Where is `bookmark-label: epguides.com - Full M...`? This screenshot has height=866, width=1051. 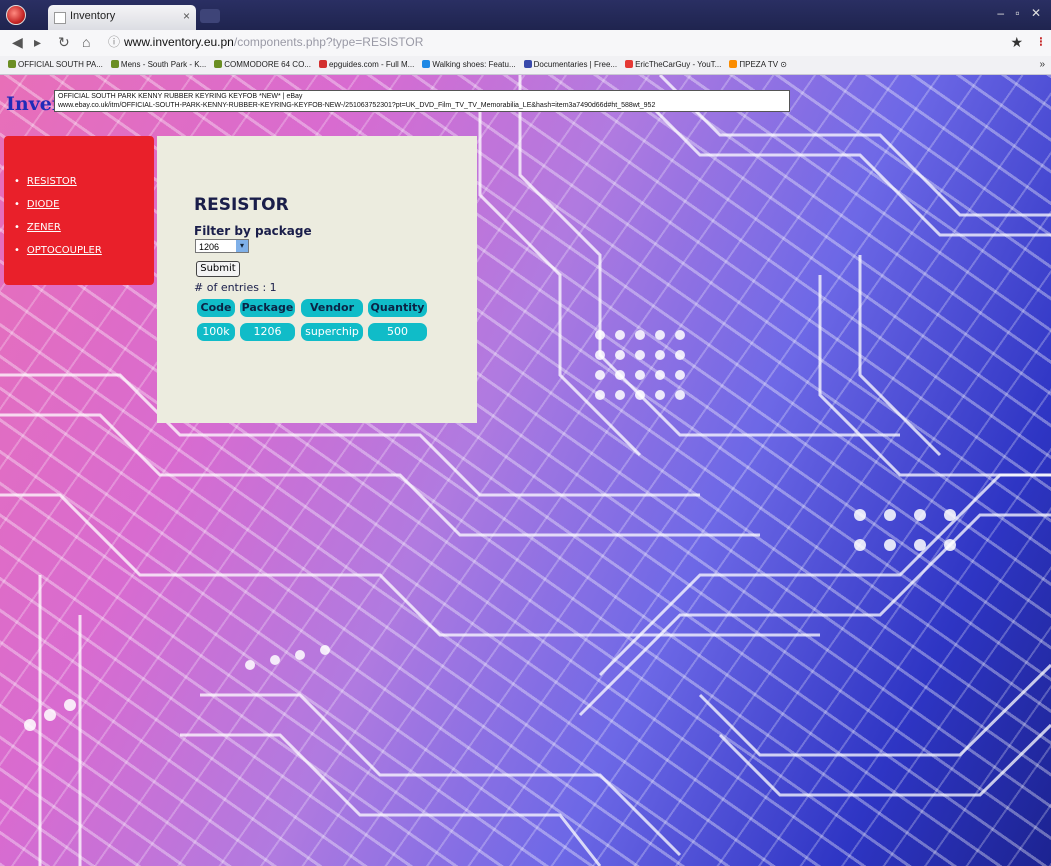
bookmark-label: epguides.com - Full M... is located at coordinates (371, 64).